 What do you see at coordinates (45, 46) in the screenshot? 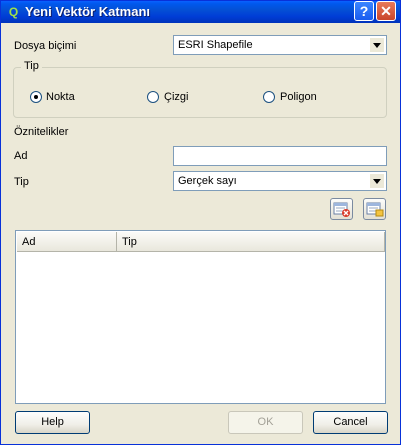
I see `file-format-label: Dosya biçimi` at bounding box center [45, 46].